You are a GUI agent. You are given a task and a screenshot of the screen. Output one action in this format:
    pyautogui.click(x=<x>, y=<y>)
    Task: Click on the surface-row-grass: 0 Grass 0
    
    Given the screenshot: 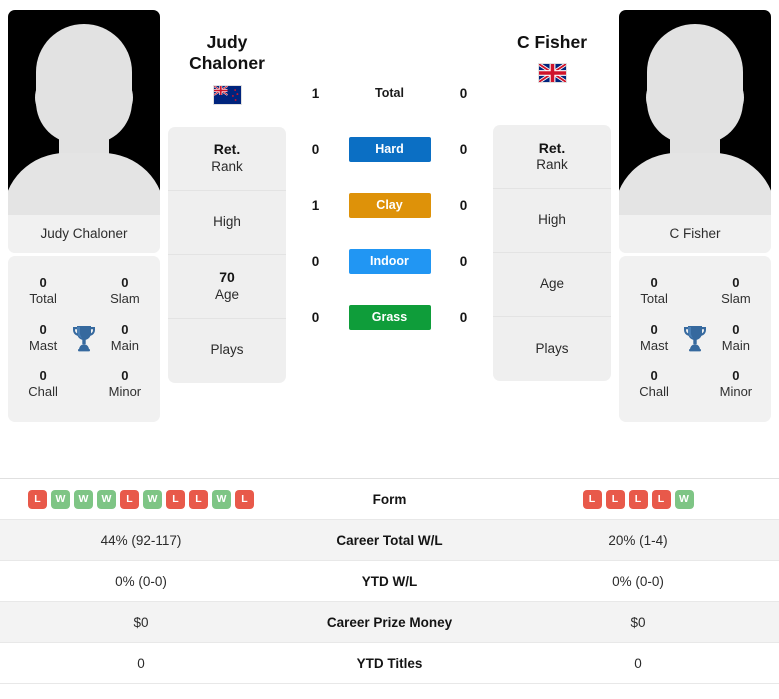 What is the action you would take?
    pyautogui.click(x=389, y=317)
    